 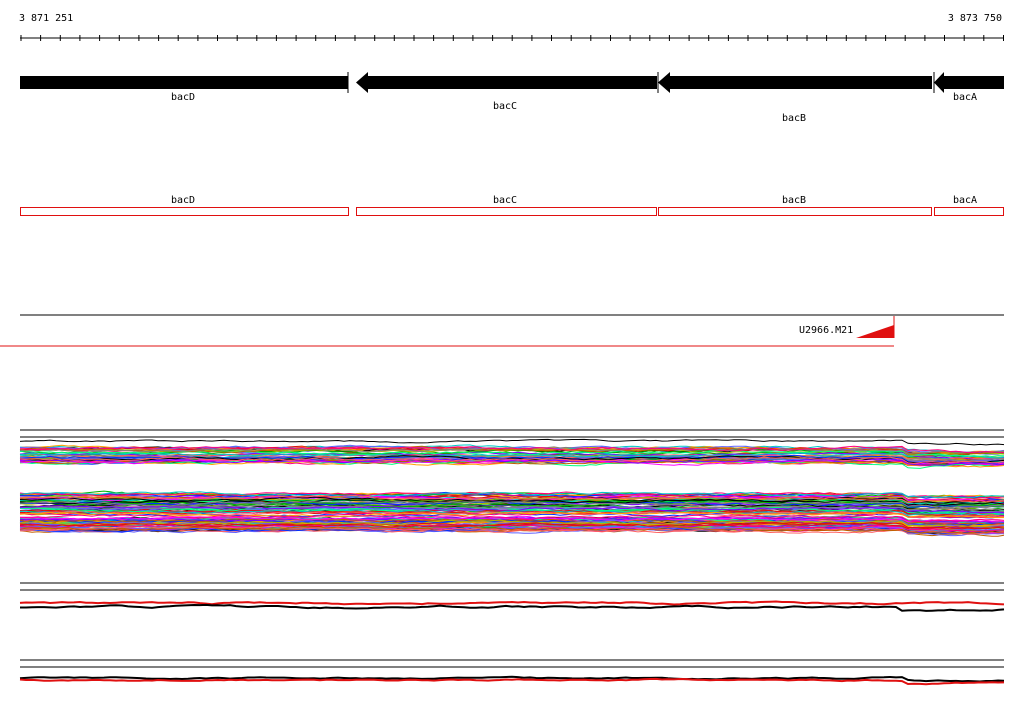 I want to click on gene-box-bacD, so click(x=184, y=211).